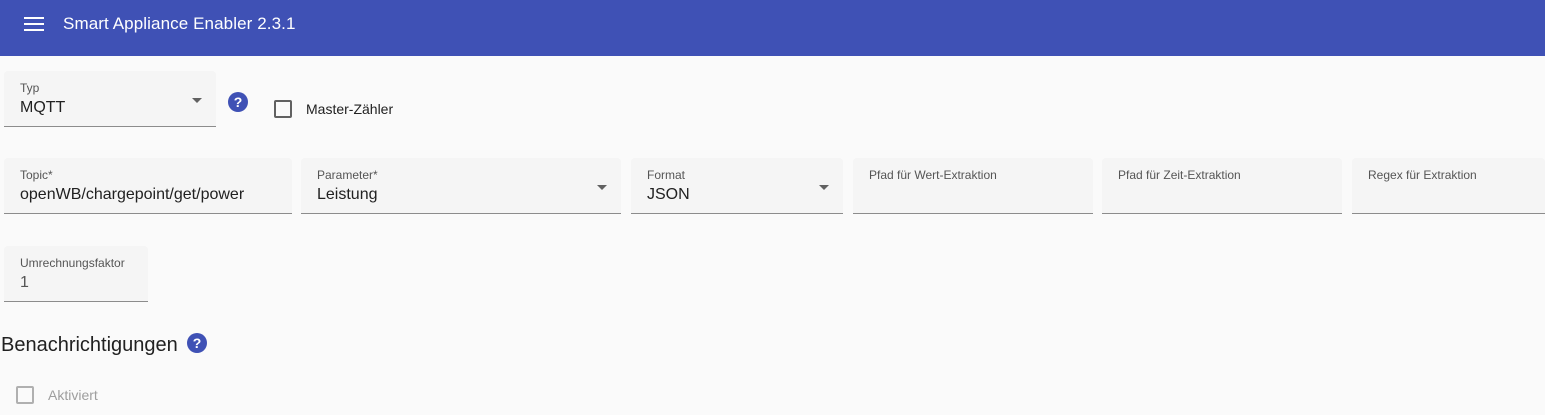  I want to click on notifications-help-icon: ?, so click(197, 343).